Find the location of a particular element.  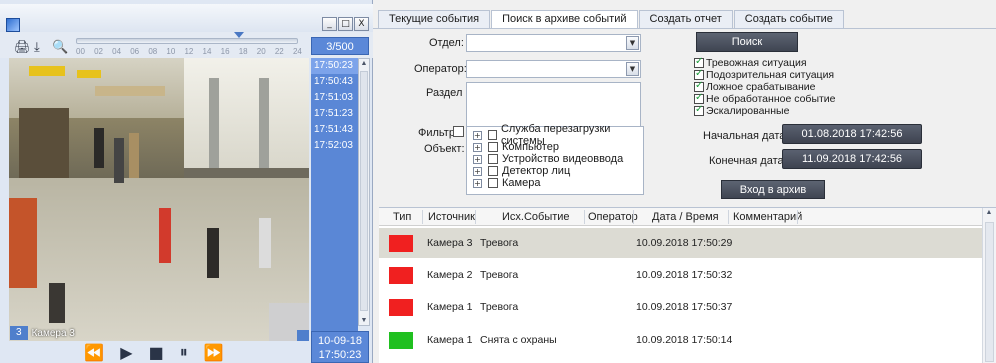

col-event: Исх.Событие is located at coordinates (536, 217).